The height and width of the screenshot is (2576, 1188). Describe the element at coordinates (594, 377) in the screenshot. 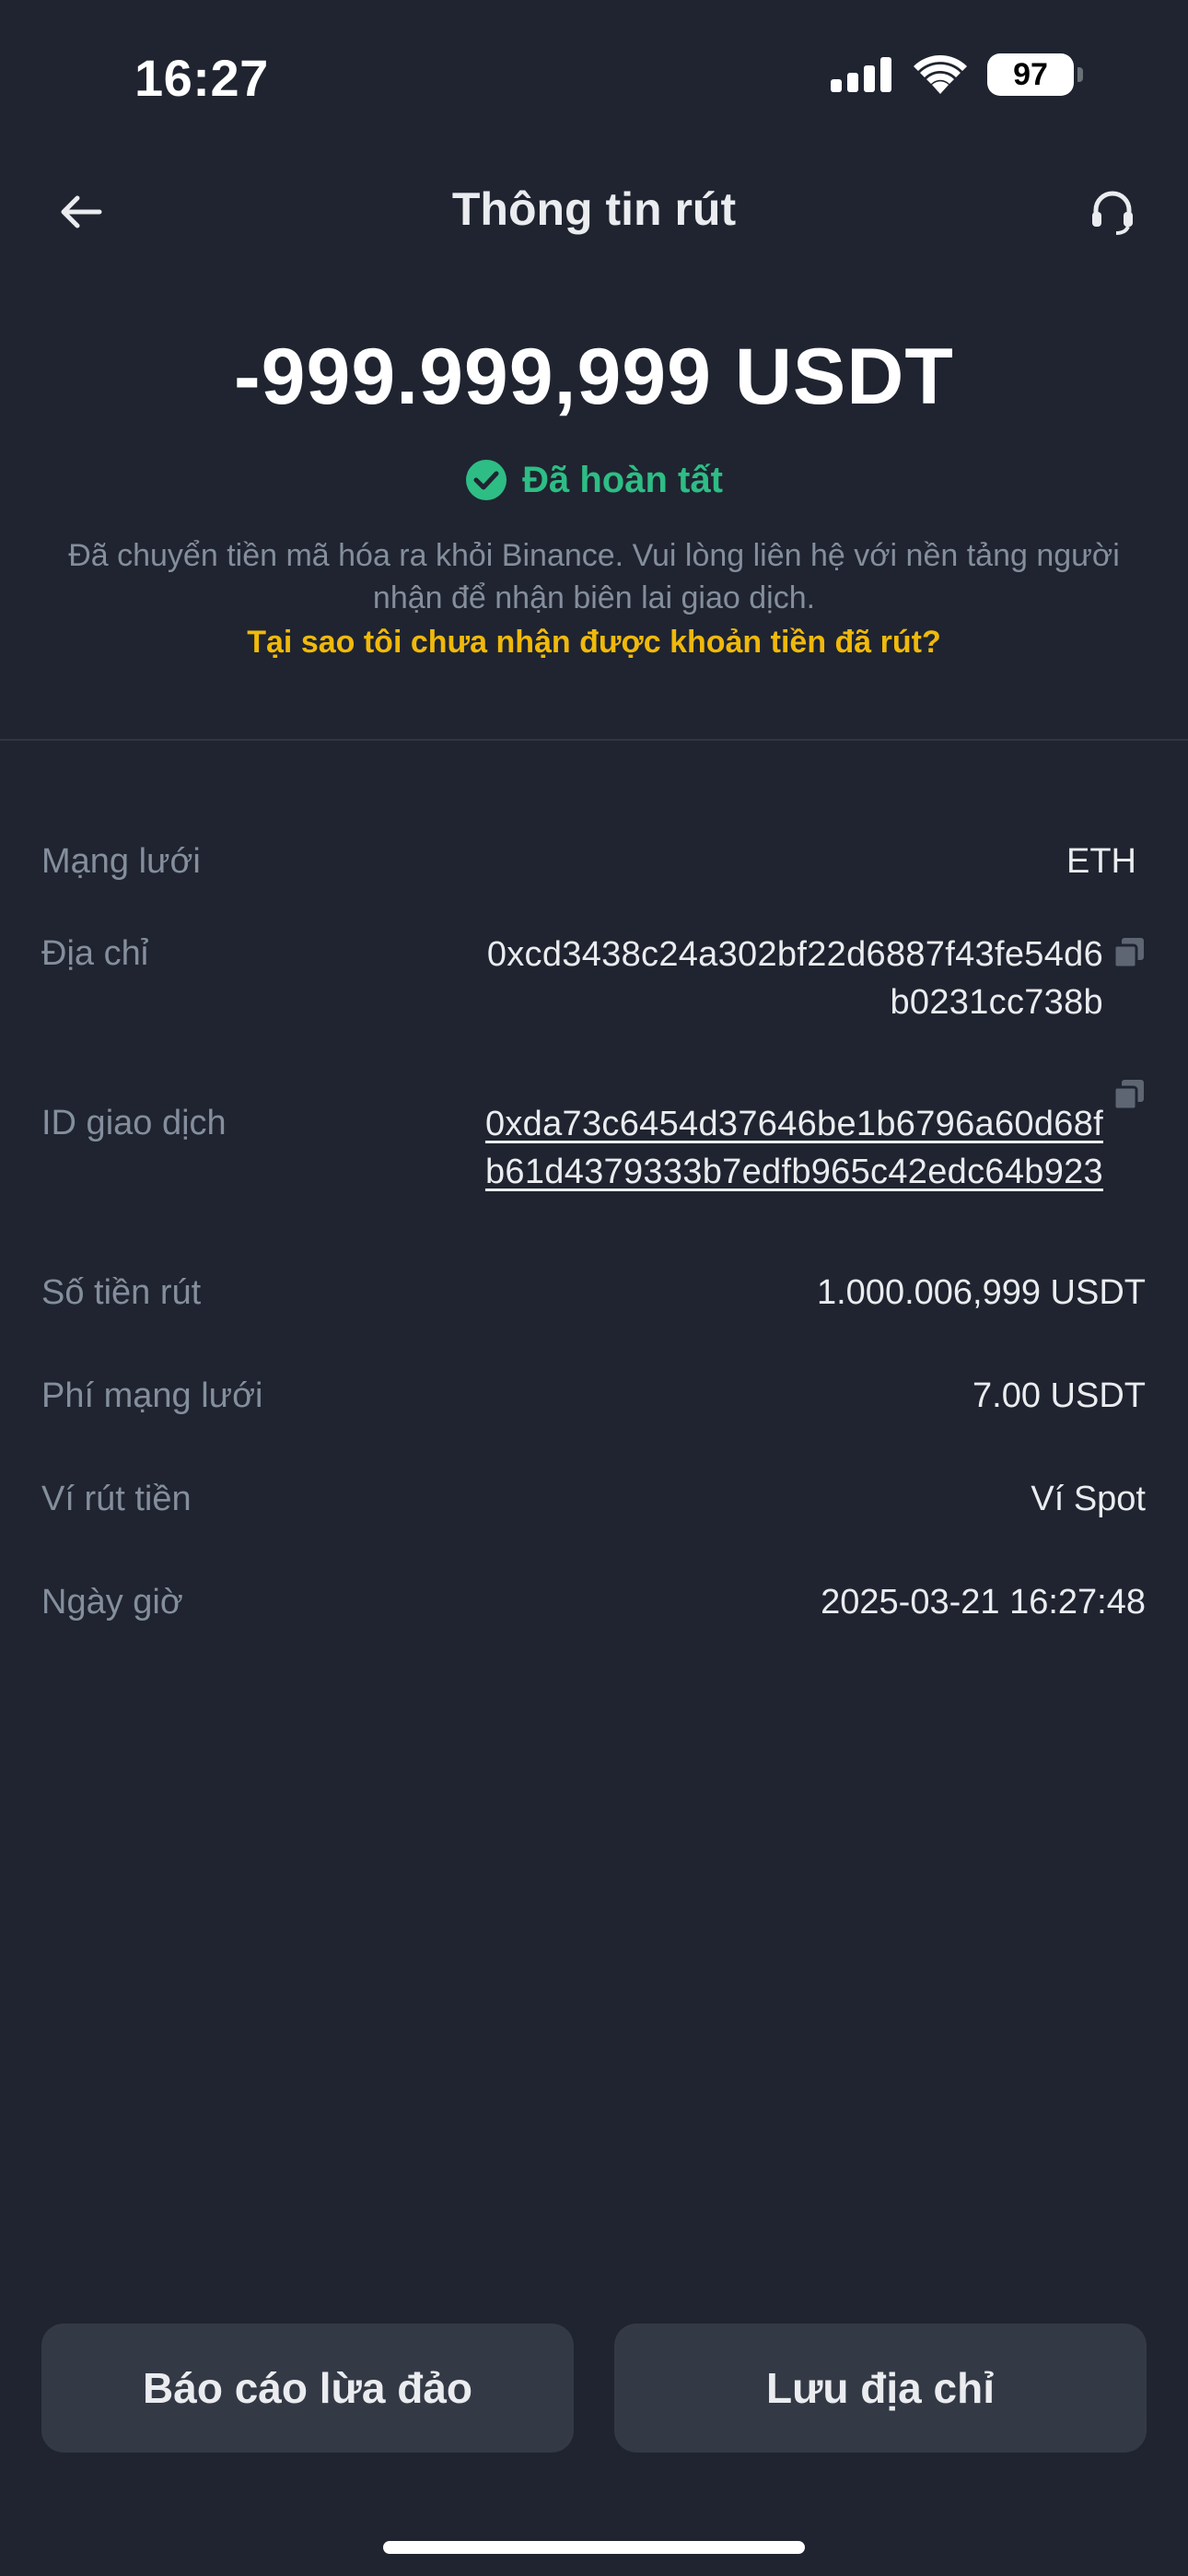

I see `withdrawal-amount: -999.999,999 USDT` at that location.